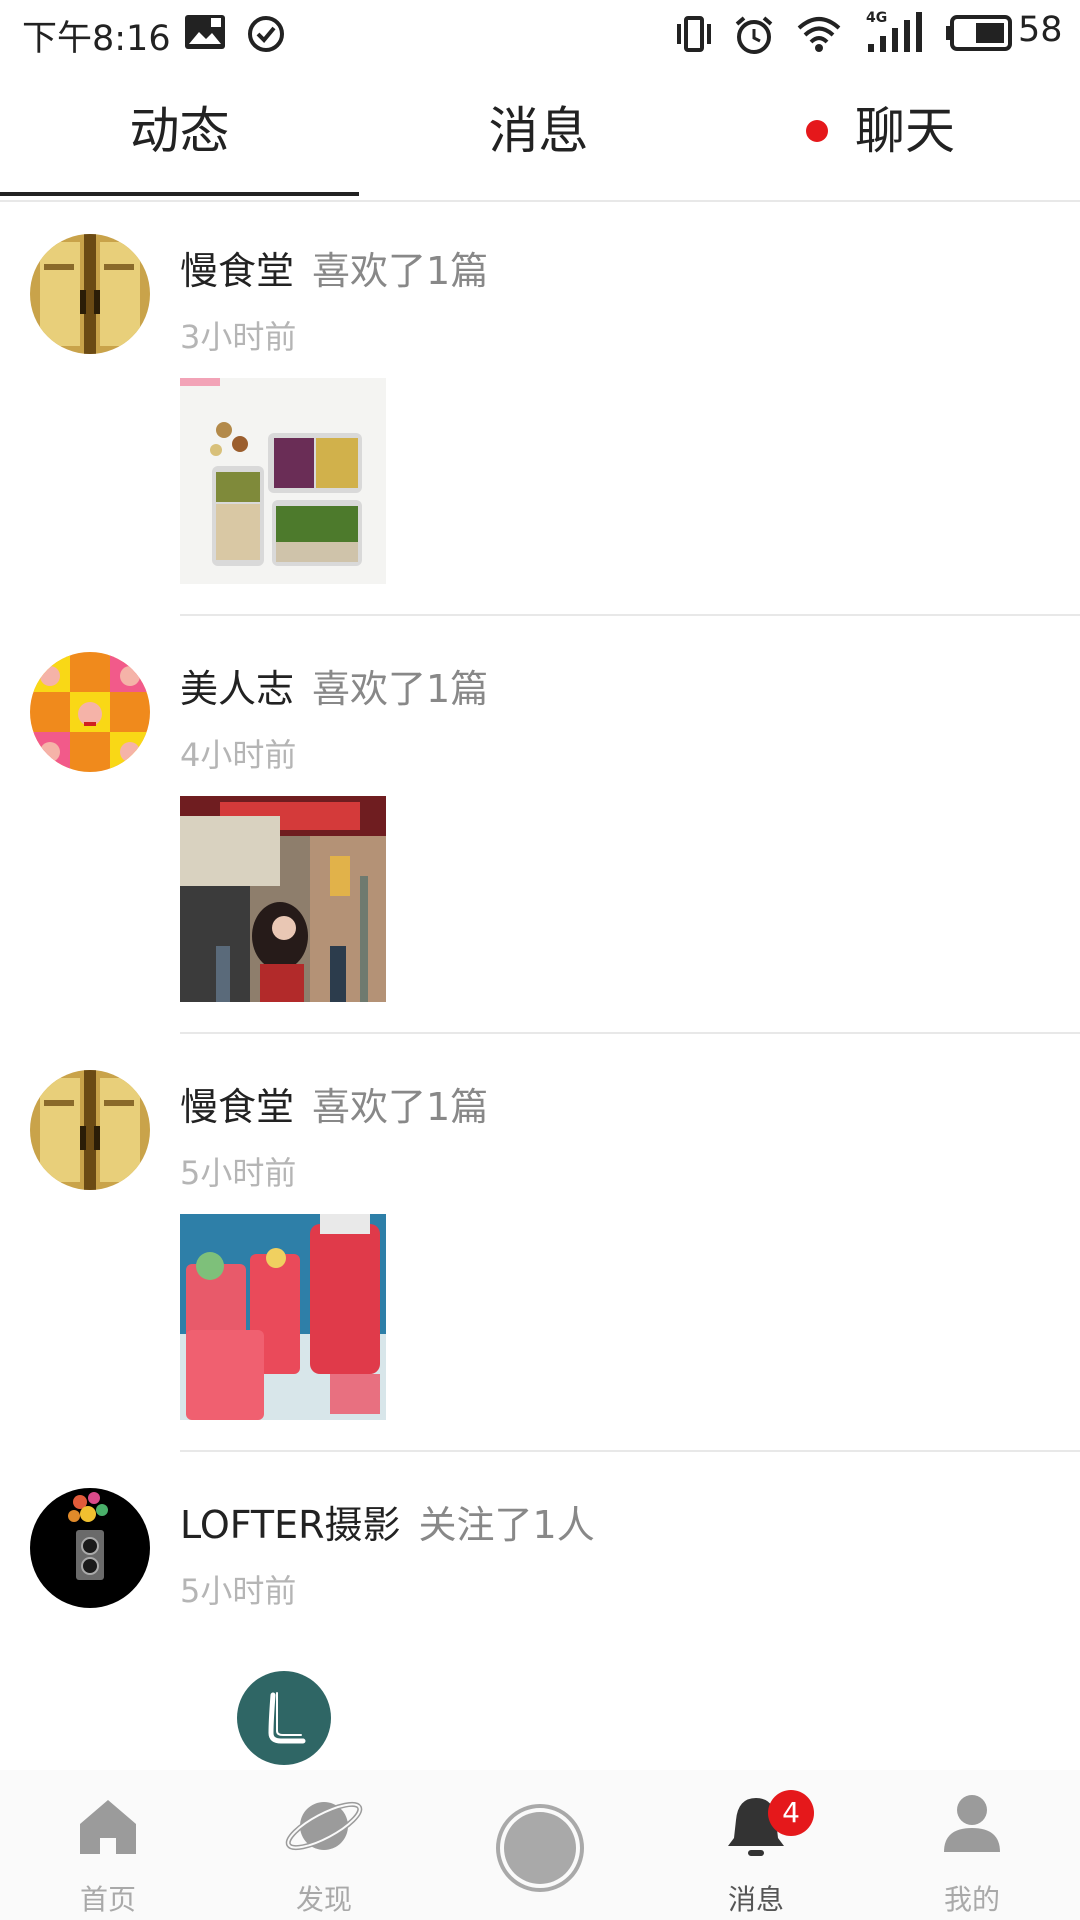 This screenshot has width=1080, height=1920. Describe the element at coordinates (979, 35) in the screenshot. I see `battery-icon` at that location.